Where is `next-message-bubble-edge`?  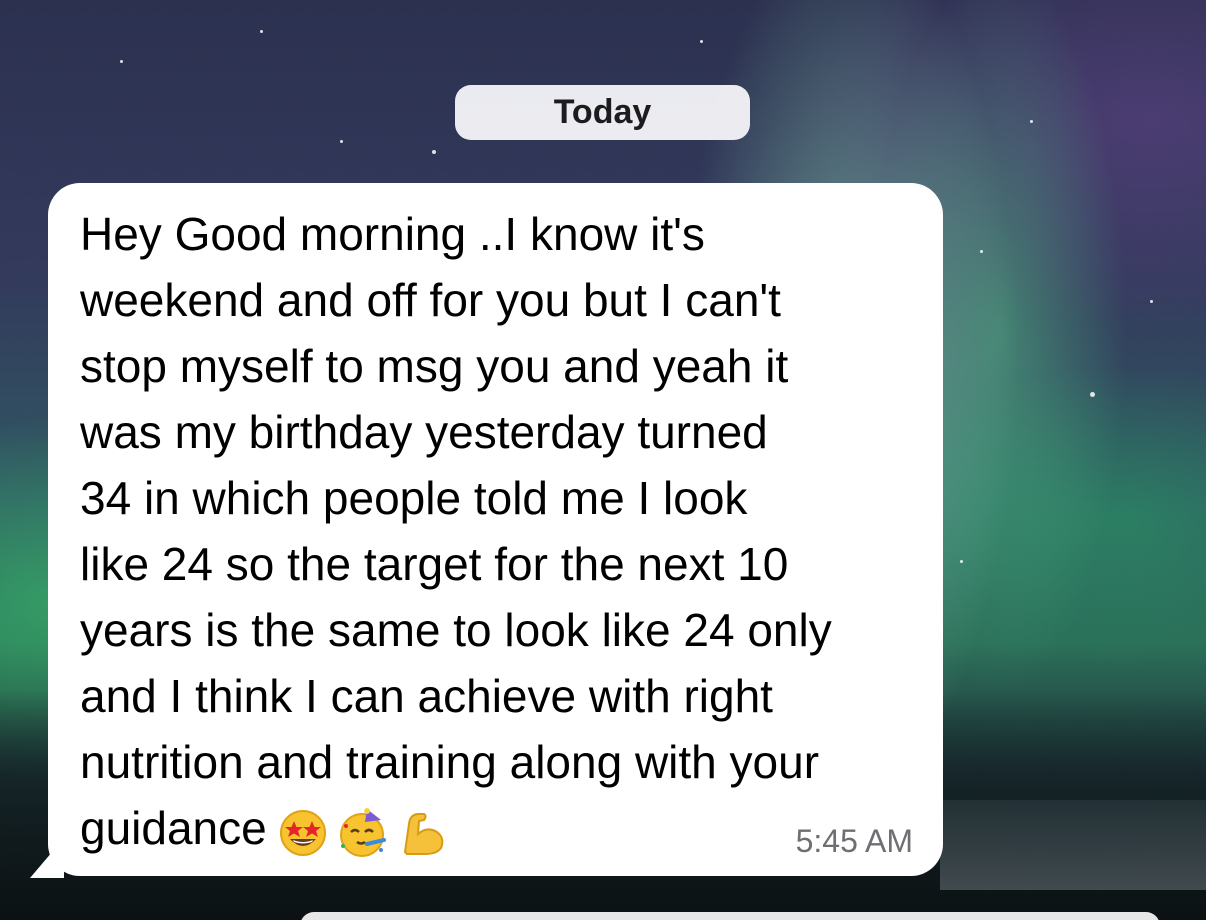 next-message-bubble-edge is located at coordinates (730, 916).